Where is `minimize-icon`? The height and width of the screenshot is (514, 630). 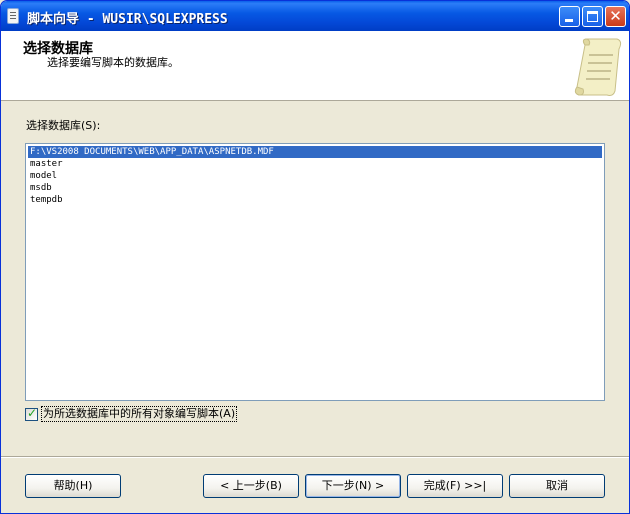 minimize-icon is located at coordinates (569, 20).